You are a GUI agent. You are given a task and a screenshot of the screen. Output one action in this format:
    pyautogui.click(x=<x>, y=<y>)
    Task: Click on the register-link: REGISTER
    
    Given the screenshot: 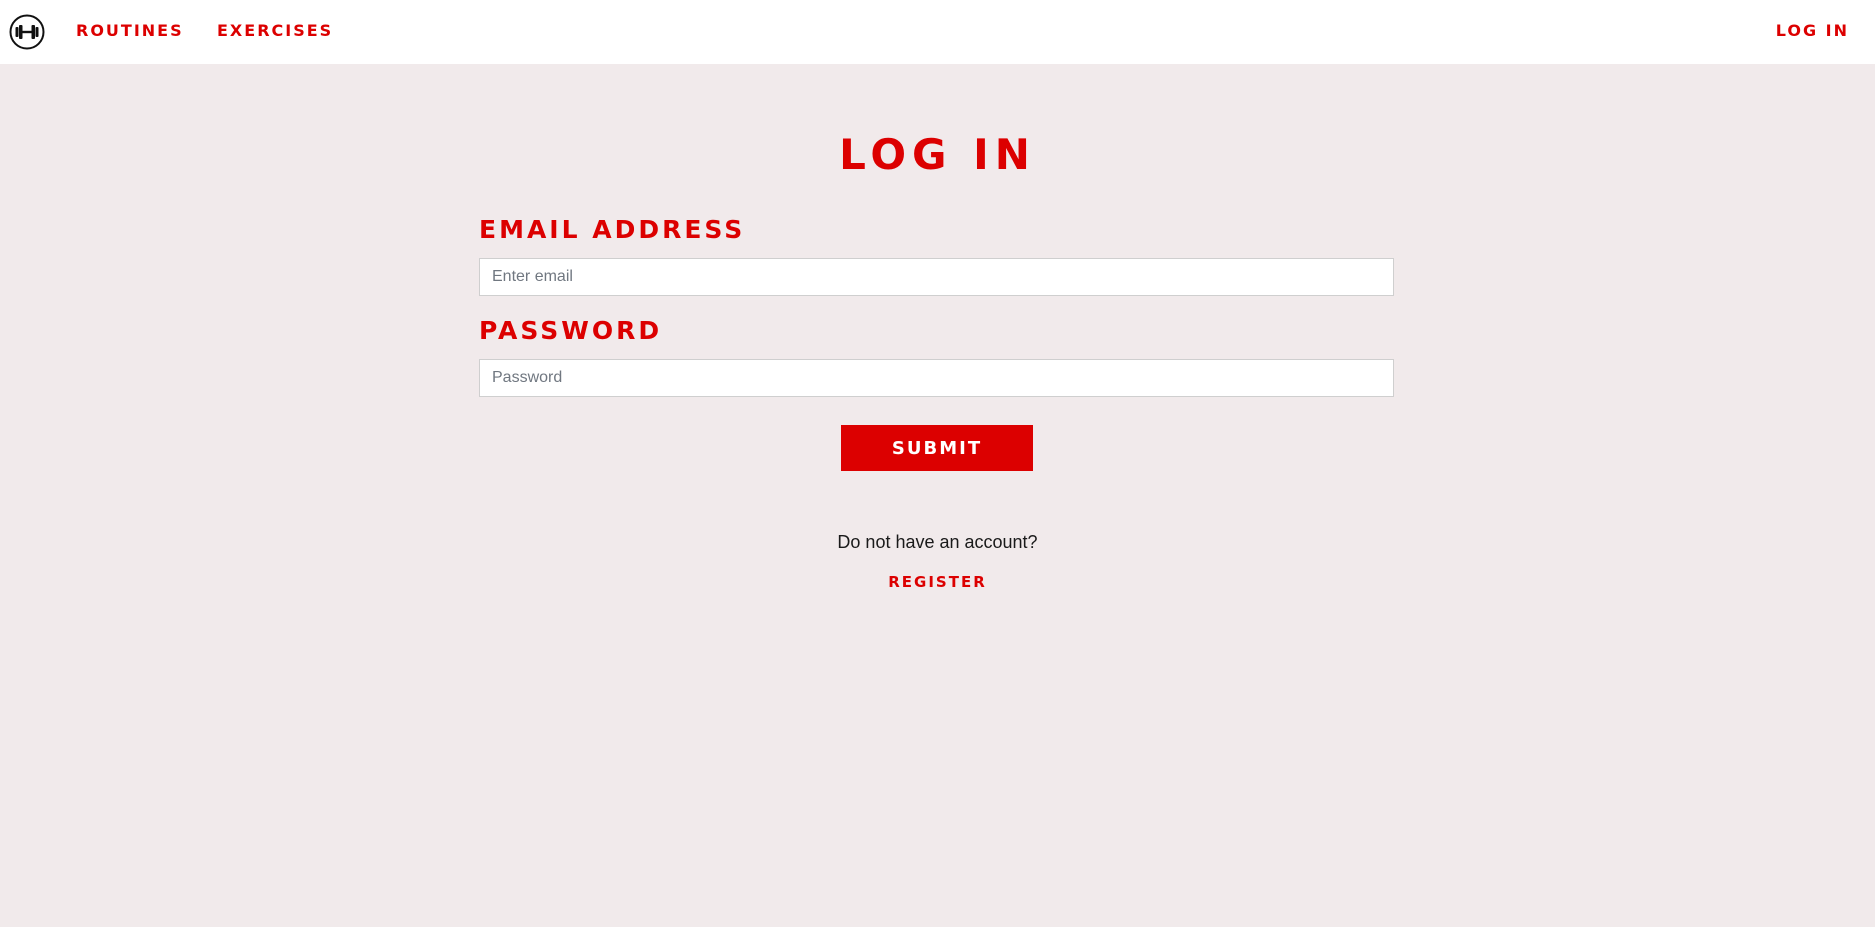 What is the action you would take?
    pyautogui.click(x=937, y=582)
    